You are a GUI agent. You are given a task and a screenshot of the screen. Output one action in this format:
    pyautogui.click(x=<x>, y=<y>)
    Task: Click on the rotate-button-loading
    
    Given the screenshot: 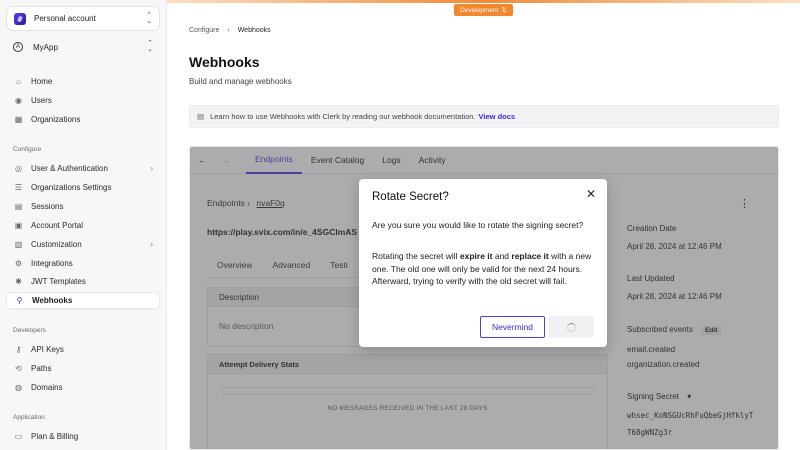 What is the action you would take?
    pyautogui.click(x=571, y=327)
    